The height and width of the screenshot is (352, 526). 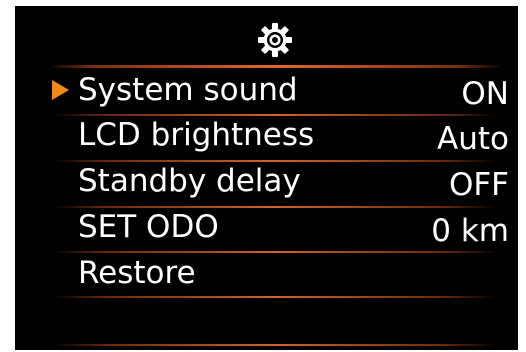 I want to click on menu-item-system-sound: System sound ON, so click(x=266, y=90).